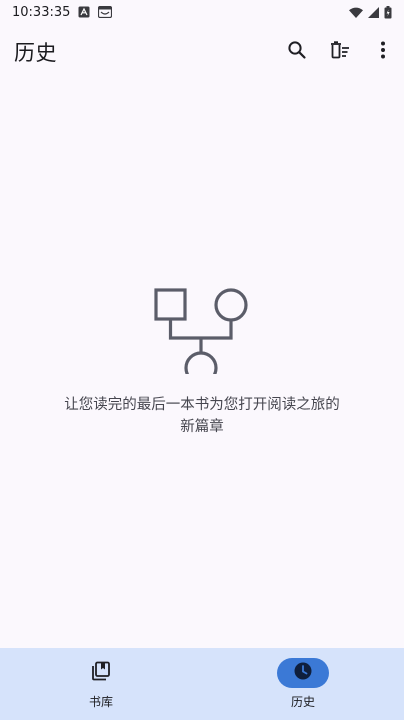  I want to click on empty-state-message: 让您读完的最后一本书为您打开阅读之旅的新篇章, so click(202, 416).